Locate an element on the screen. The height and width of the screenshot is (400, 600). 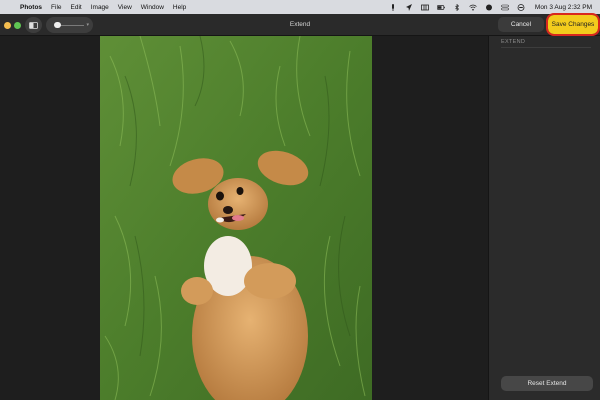
compare-view-button is located at coordinates (33, 25).